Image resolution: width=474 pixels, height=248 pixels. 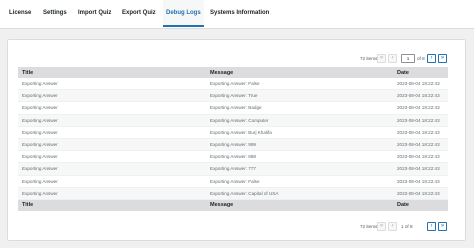 What do you see at coordinates (20, 13) in the screenshot?
I see `tab-license: License` at bounding box center [20, 13].